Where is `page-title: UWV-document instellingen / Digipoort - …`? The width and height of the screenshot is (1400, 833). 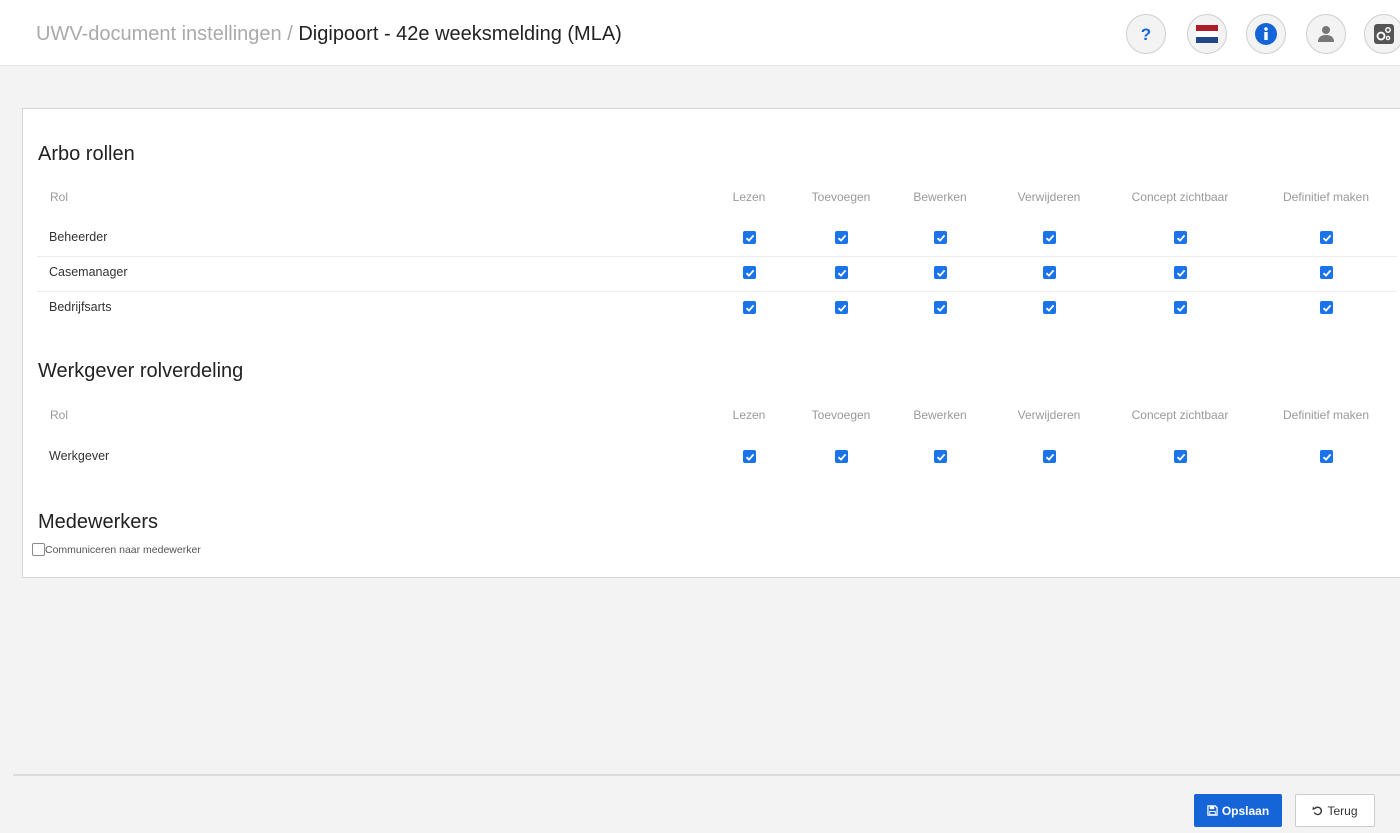
page-title: UWV-document instellingen / Digipoort - … is located at coordinates (329, 34).